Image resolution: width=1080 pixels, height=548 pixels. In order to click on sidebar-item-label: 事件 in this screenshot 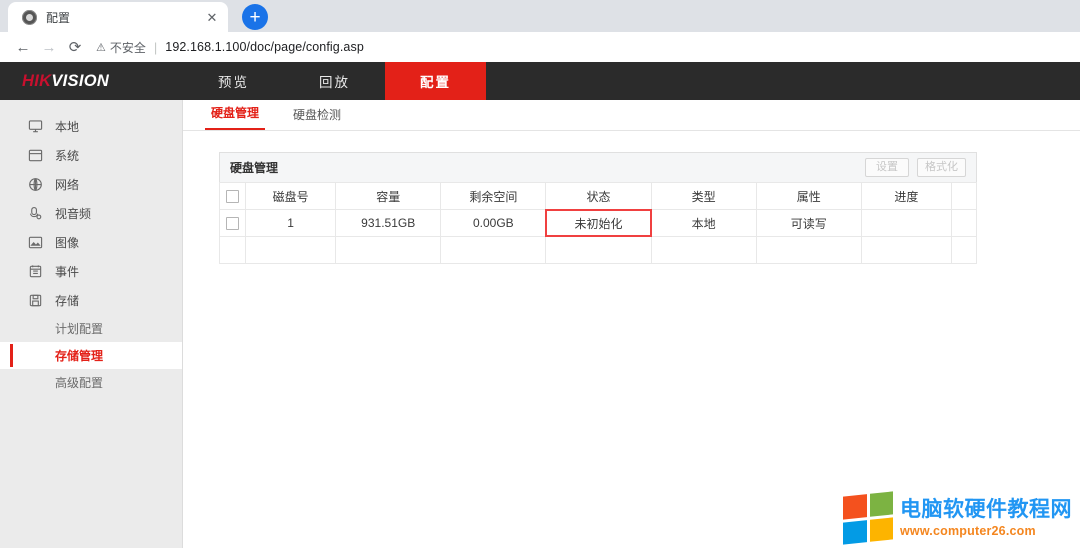, I will do `click(67, 272)`.